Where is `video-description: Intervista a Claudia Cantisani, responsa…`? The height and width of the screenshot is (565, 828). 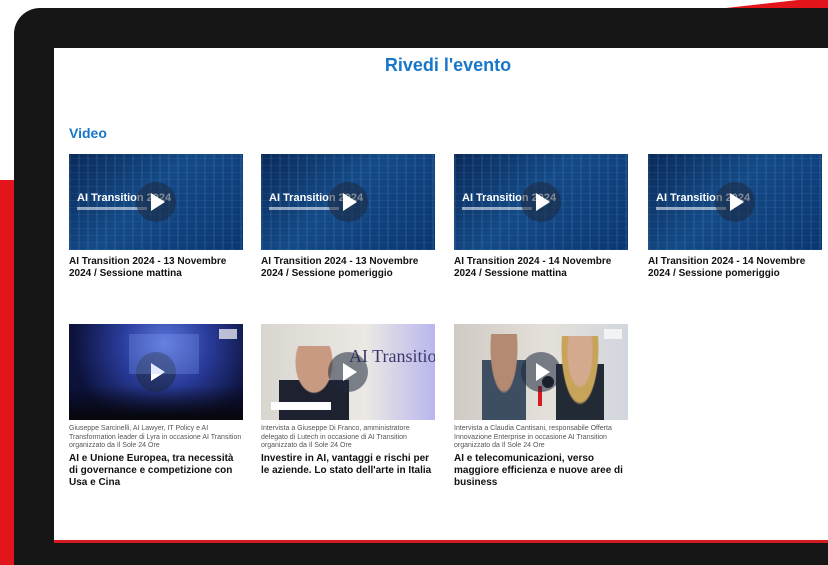
video-description: Intervista a Claudia Cantisani, responsa… is located at coordinates (533, 437).